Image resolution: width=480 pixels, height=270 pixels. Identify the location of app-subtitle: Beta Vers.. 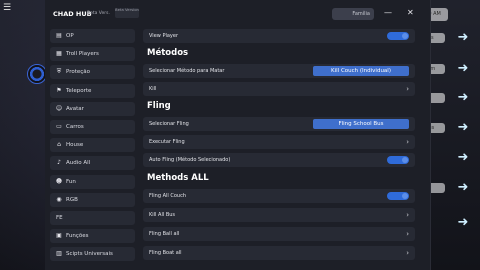
(98, 13).